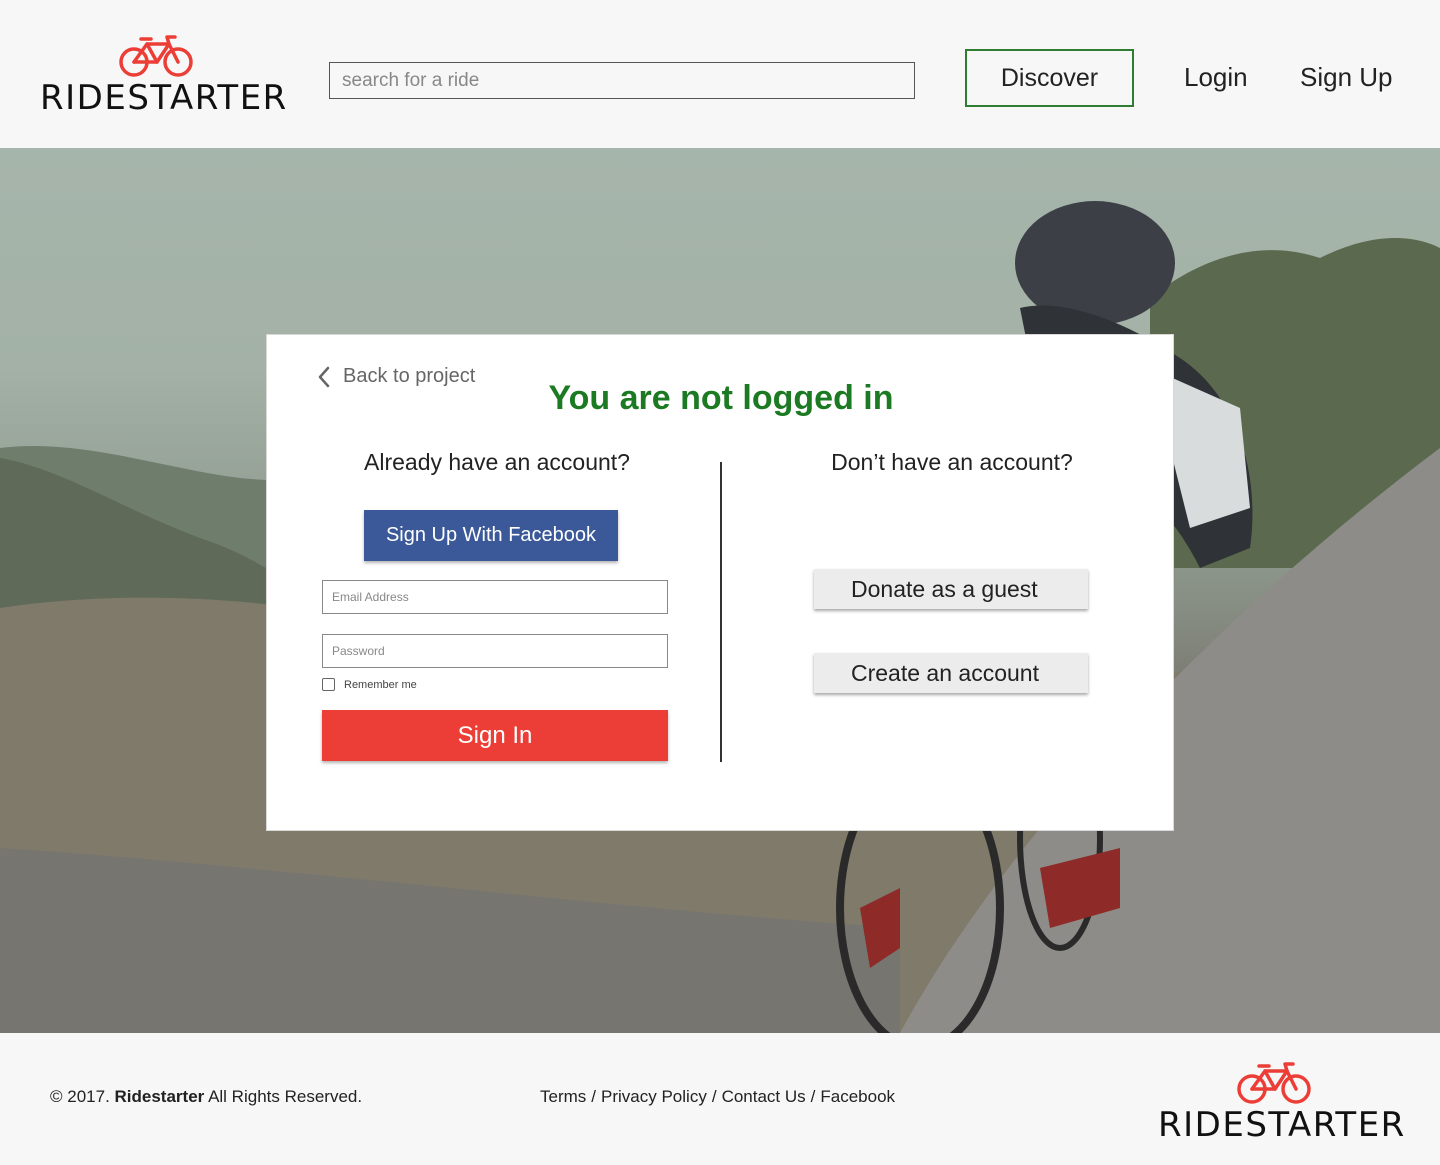 The image size is (1440, 1165). What do you see at coordinates (1049, 78) in the screenshot?
I see `discover-button: Discover` at bounding box center [1049, 78].